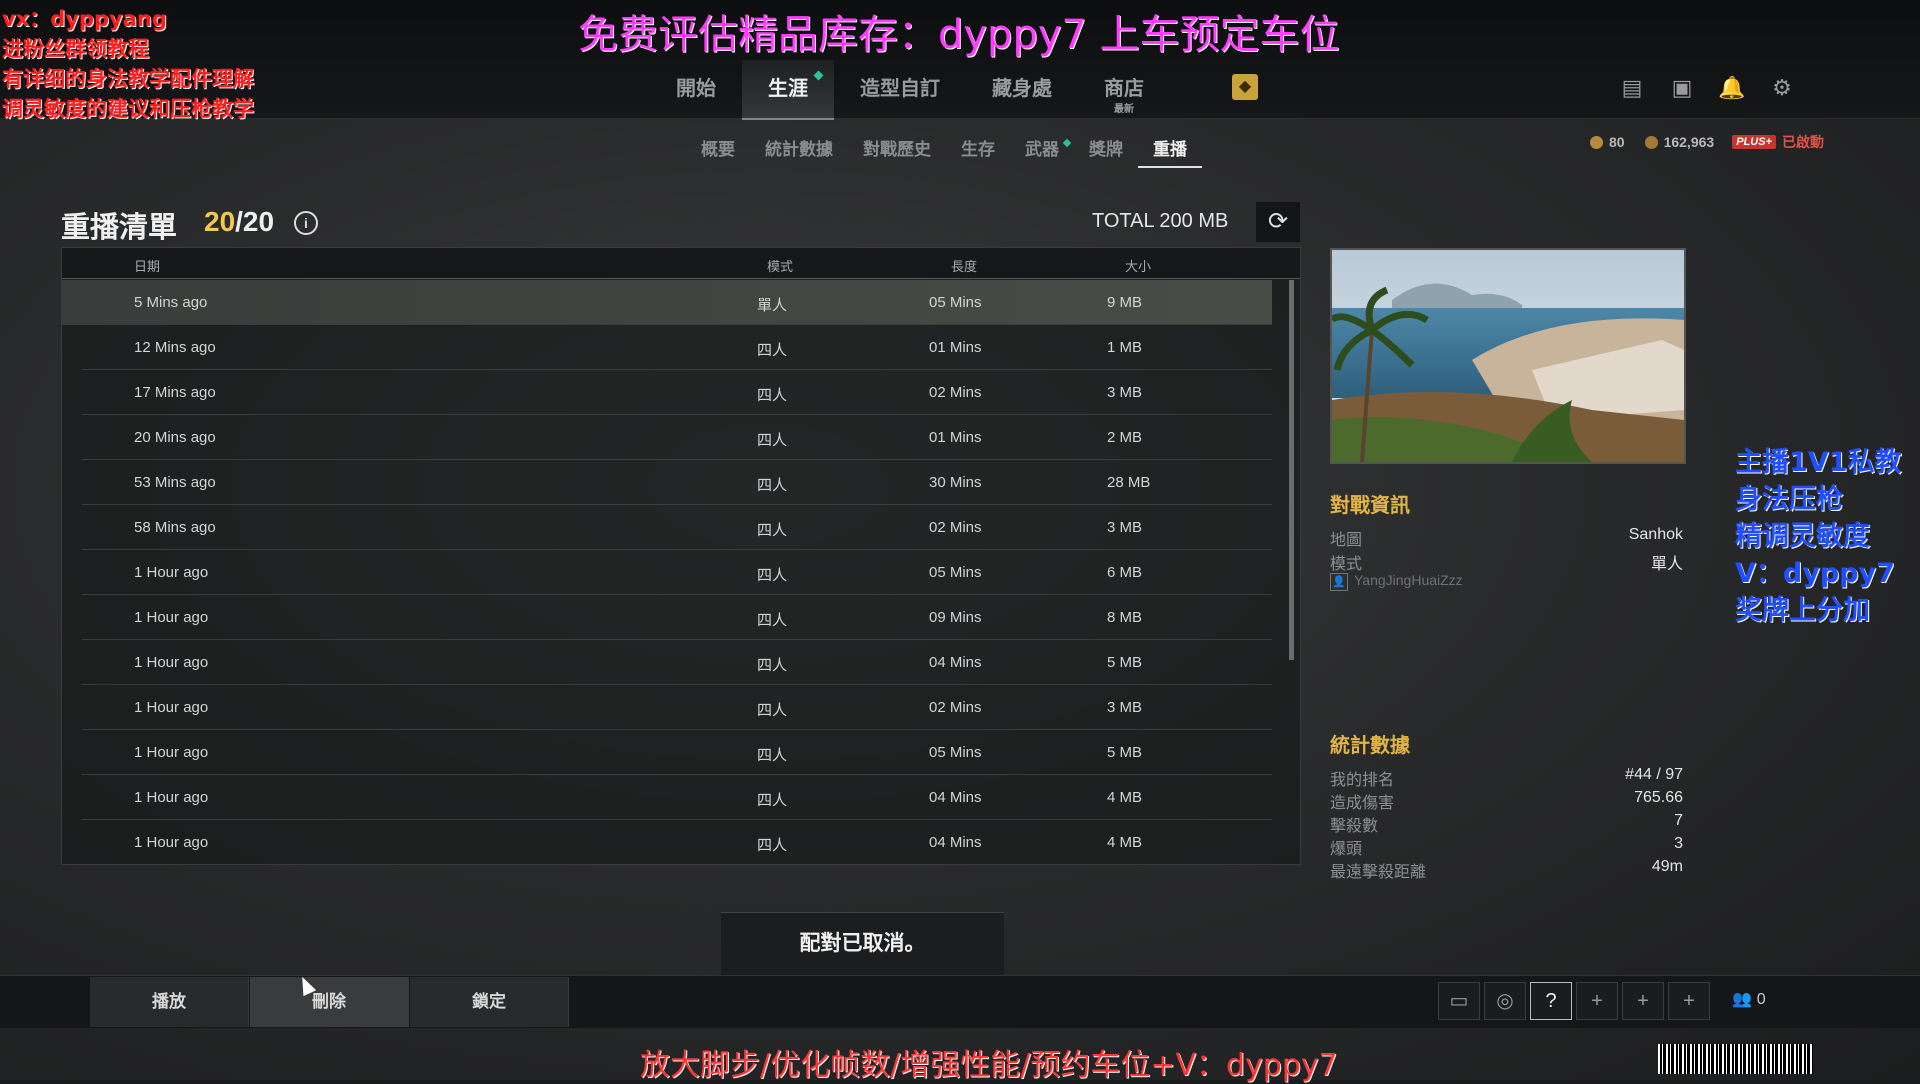 This screenshot has height=1084, width=1920. What do you see at coordinates (1346, 849) in the screenshot?
I see `stat-label: 爆頭` at bounding box center [1346, 849].